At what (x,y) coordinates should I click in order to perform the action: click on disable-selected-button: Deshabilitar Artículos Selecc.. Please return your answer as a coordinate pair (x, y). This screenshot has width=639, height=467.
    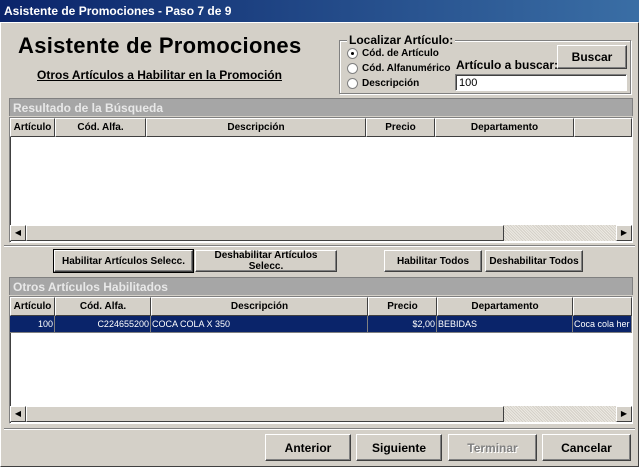
    Looking at the image, I should click on (266, 261).